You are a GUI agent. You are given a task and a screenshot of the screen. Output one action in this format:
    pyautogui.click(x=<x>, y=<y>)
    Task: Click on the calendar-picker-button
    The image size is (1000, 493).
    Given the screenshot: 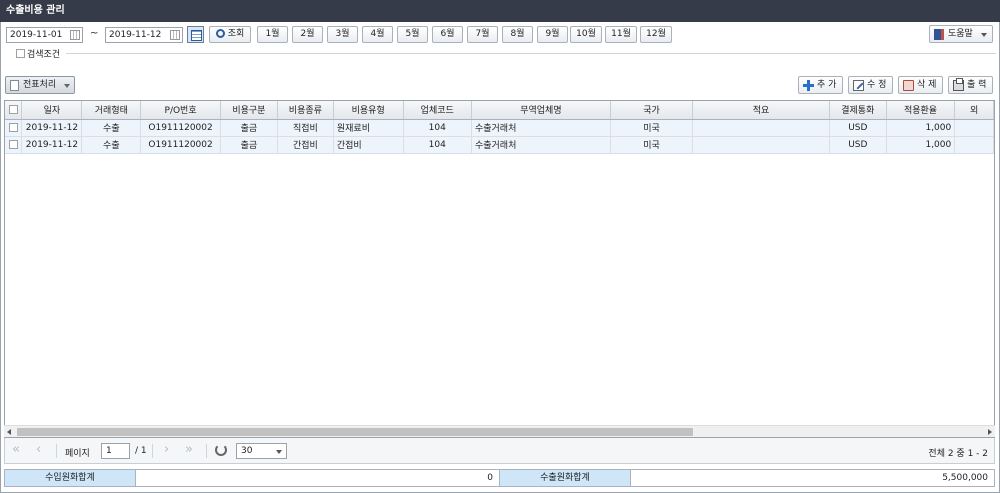 What is the action you would take?
    pyautogui.click(x=195, y=34)
    